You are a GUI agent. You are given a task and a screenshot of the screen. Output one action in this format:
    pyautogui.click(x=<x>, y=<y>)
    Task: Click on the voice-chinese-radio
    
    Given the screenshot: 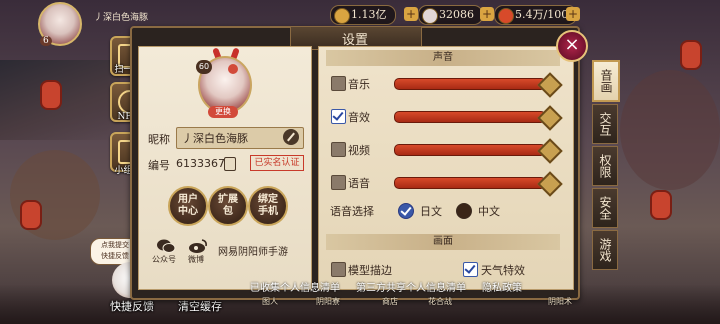 What is the action you would take?
    pyautogui.click(x=464, y=211)
    